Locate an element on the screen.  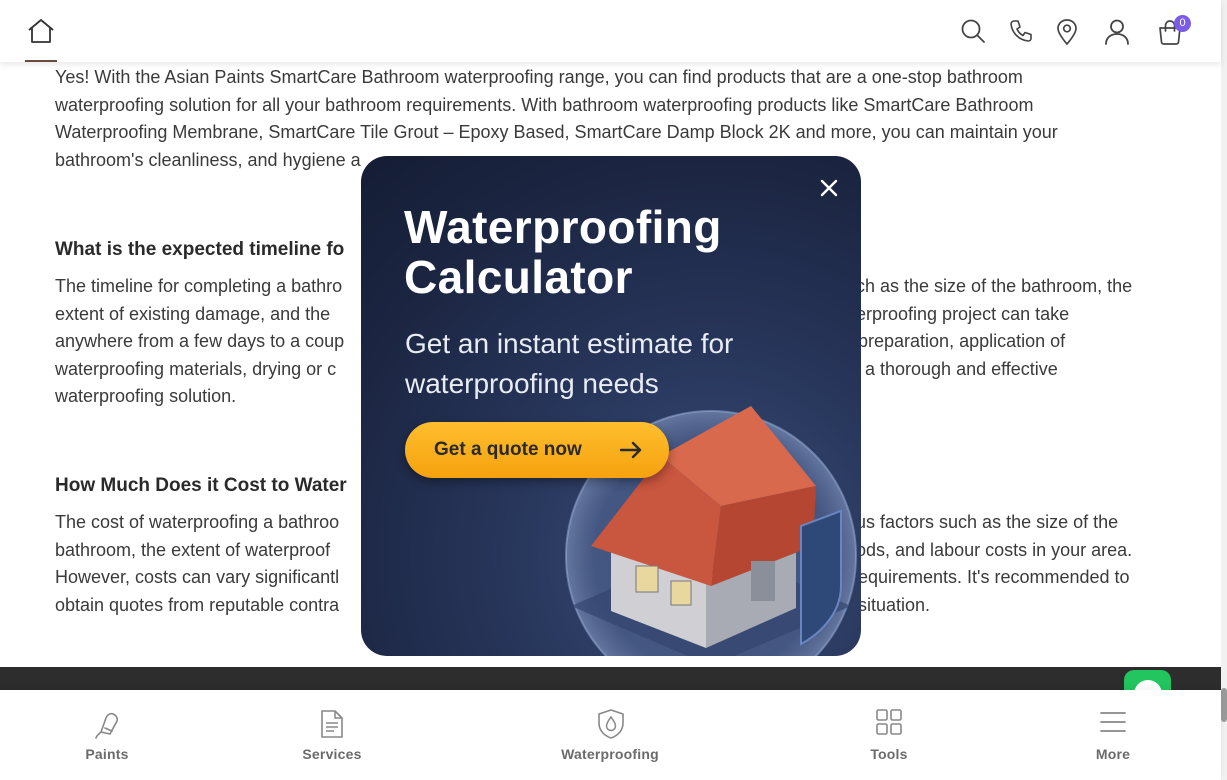
text-line: ods, and labour costs in your area. is located at coordinates (994, 550).